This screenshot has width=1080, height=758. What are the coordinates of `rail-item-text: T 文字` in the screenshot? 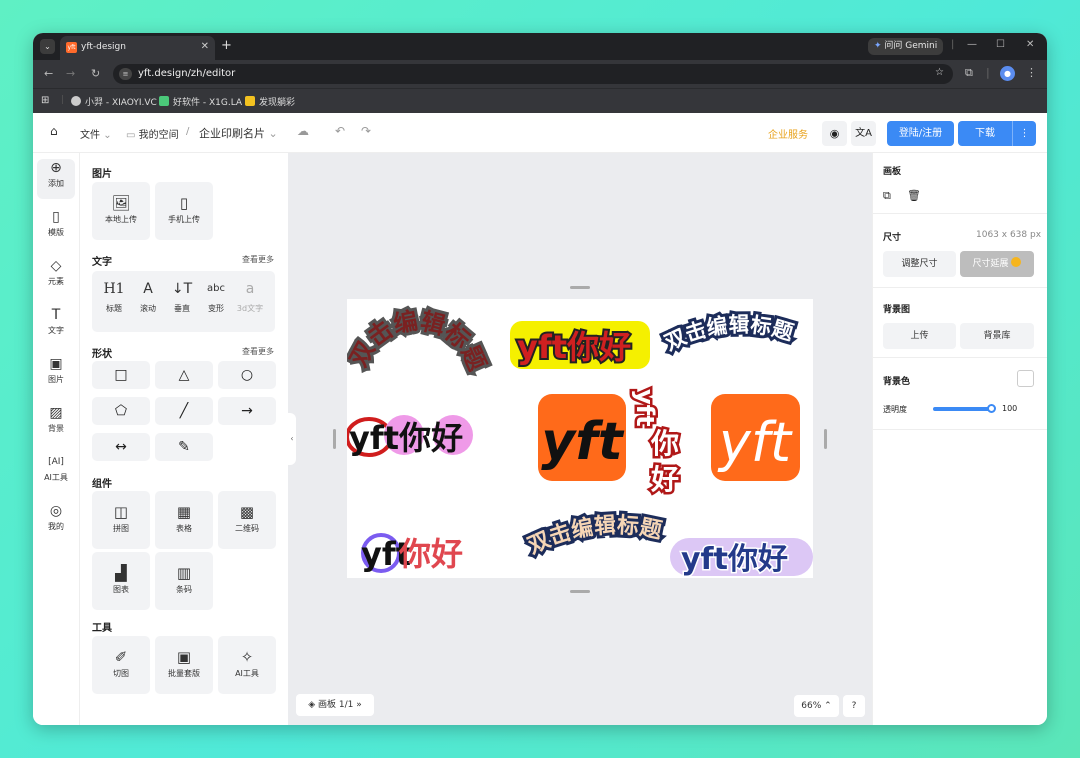 It's located at (56, 326).